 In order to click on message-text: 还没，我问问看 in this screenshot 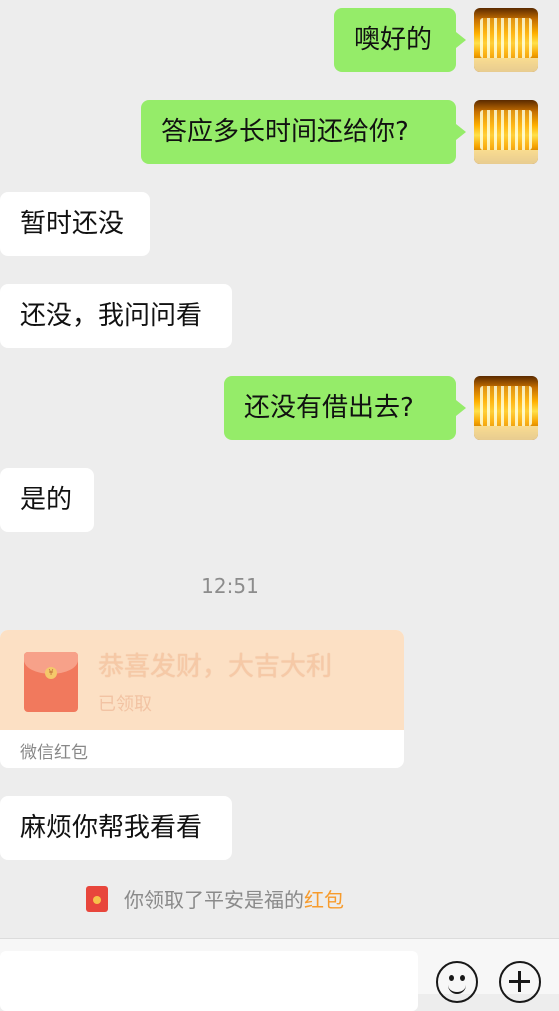, I will do `click(111, 316)`.